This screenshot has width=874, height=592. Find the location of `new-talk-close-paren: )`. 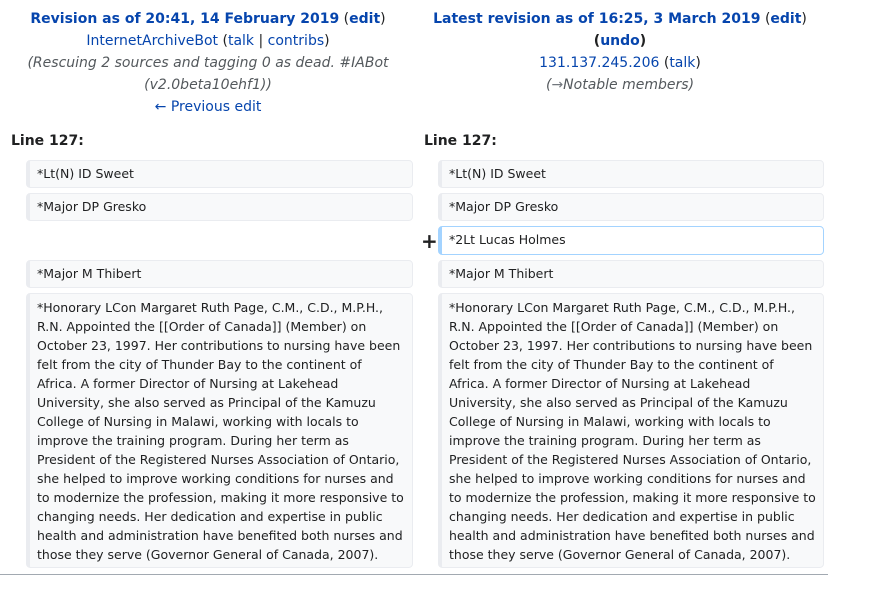

new-talk-close-paren: ) is located at coordinates (698, 63).